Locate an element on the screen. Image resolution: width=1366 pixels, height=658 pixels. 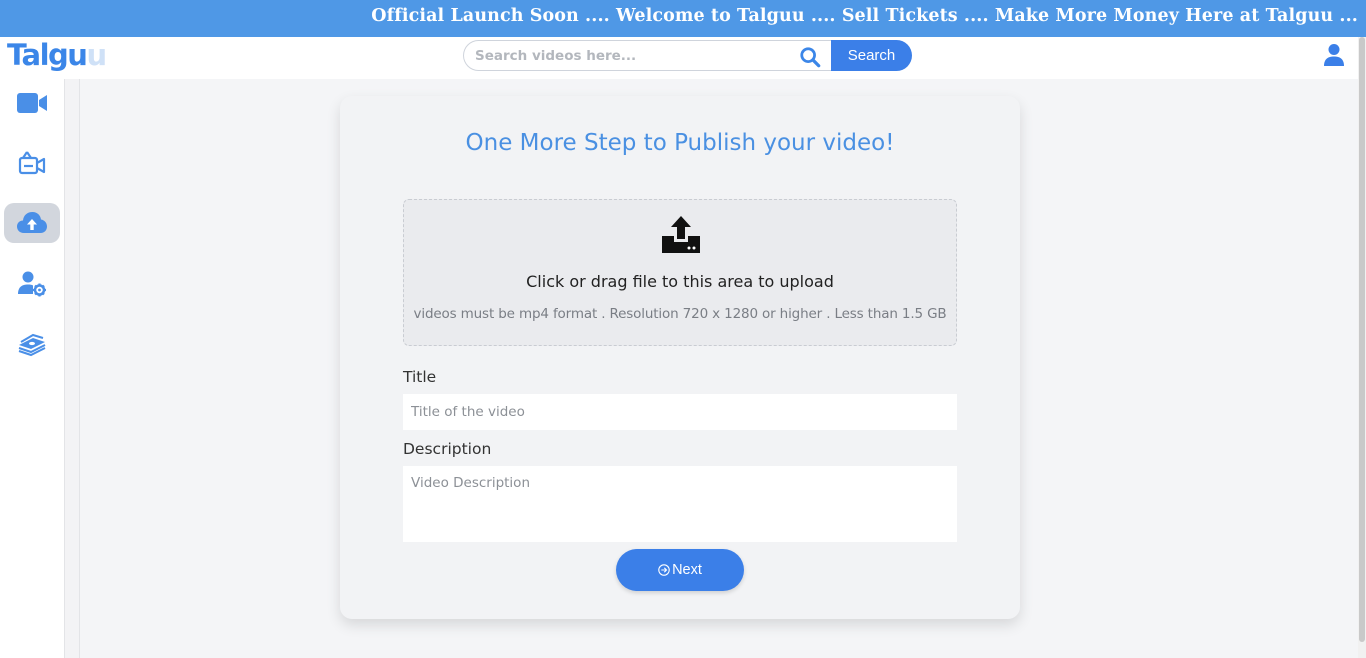
top-bar: Talguu Search is located at coordinates (683, 58).